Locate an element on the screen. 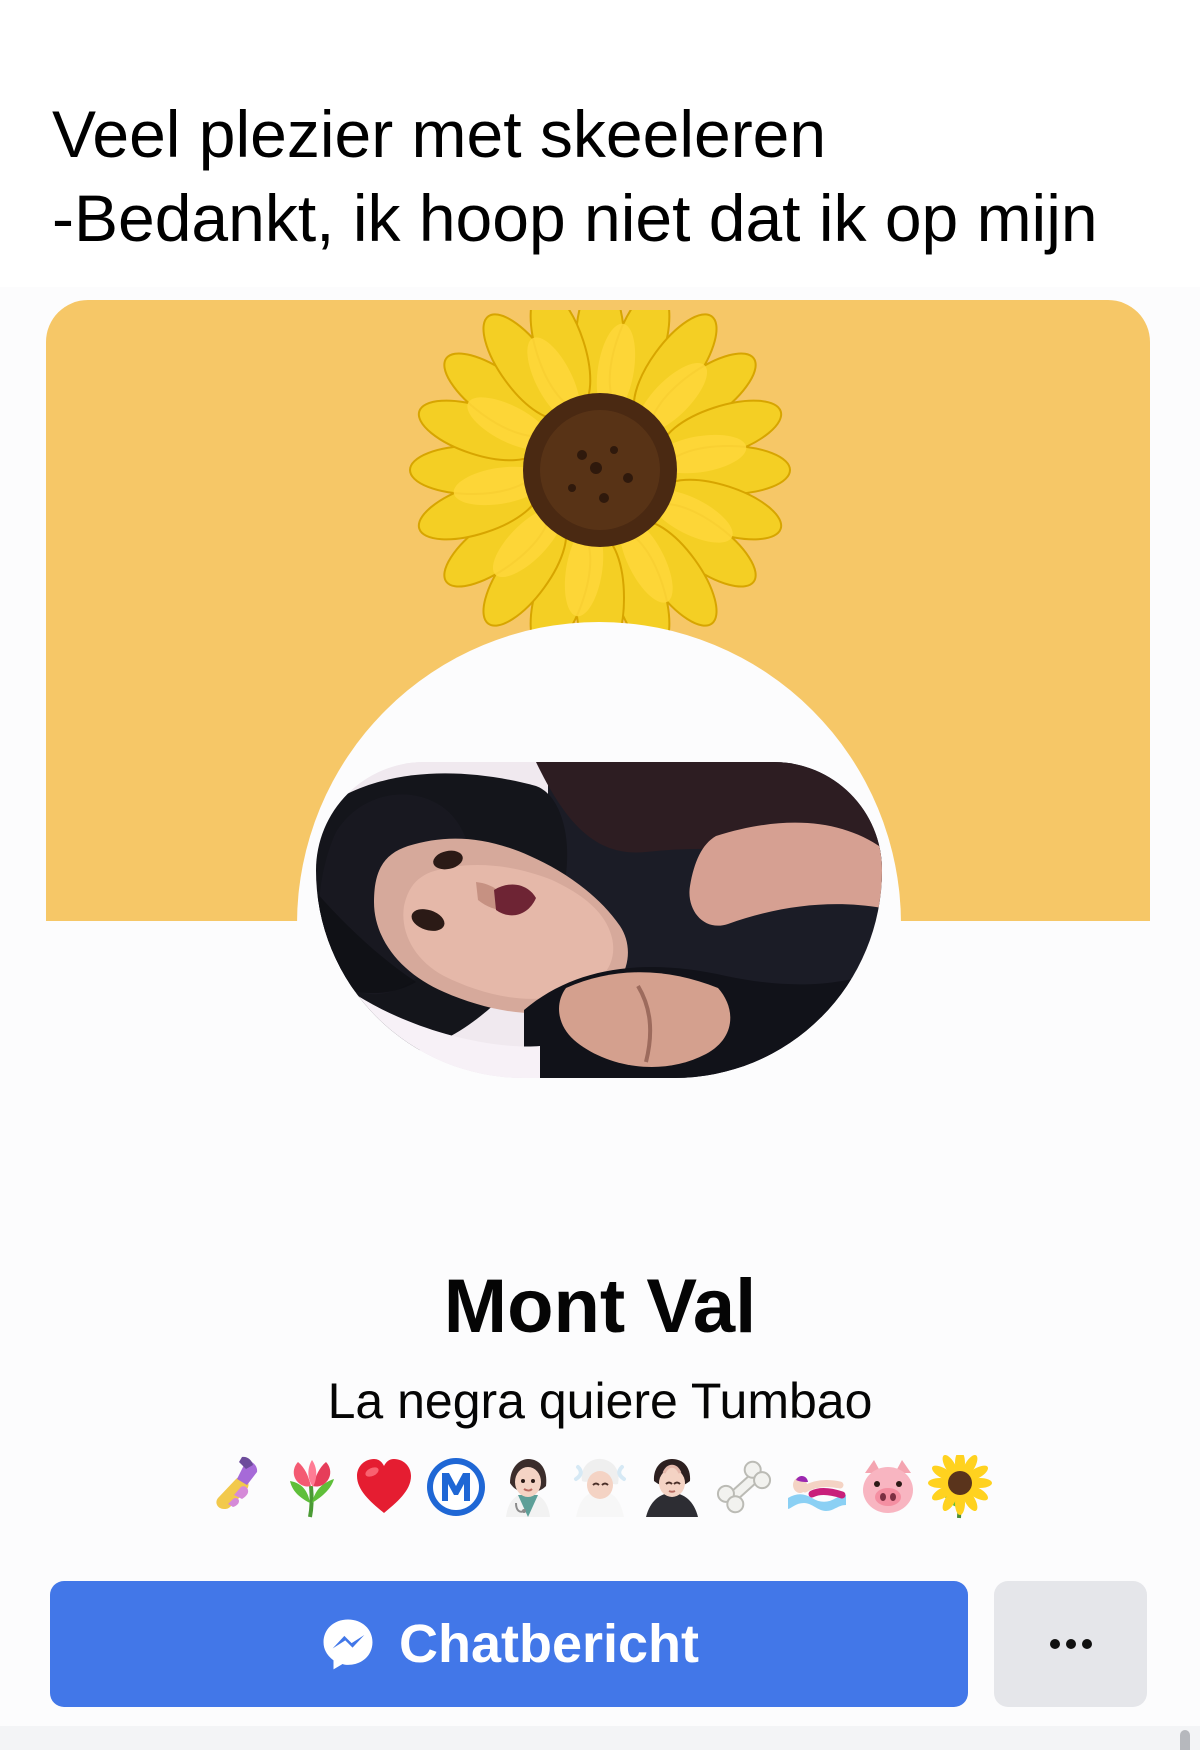  caption-line-2: -Bedankt, ik hoop niet dat ik op mijn is located at coordinates (575, 218).